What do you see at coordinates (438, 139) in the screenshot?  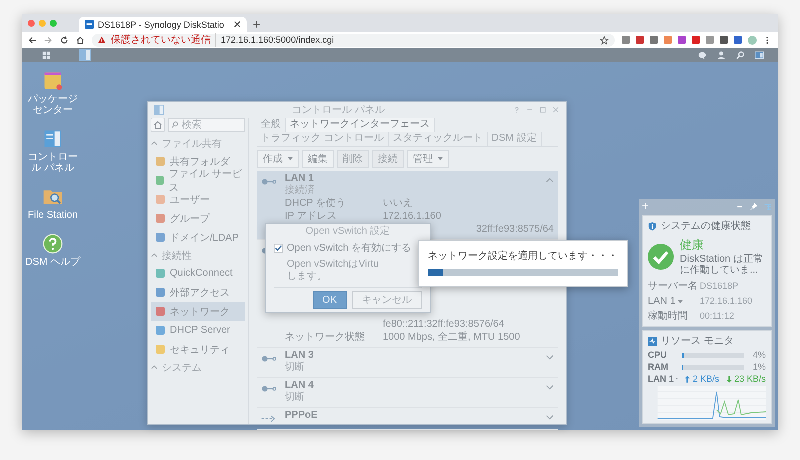 I see `tab: スタティックルート` at bounding box center [438, 139].